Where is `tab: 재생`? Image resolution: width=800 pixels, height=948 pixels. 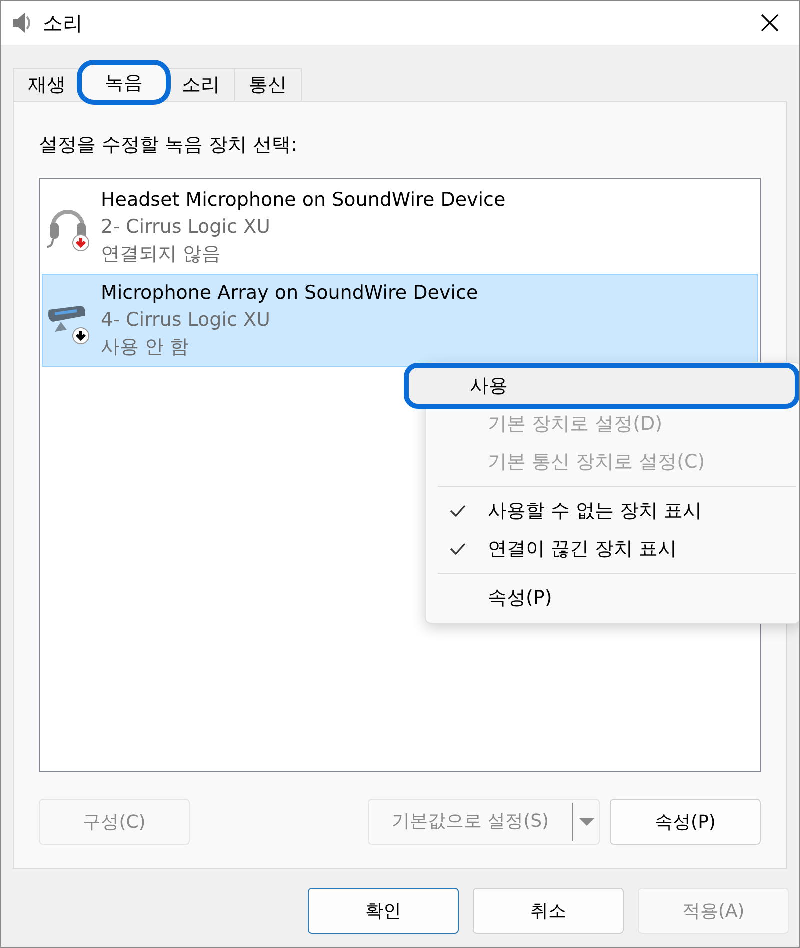
tab: 재생 is located at coordinates (47, 84).